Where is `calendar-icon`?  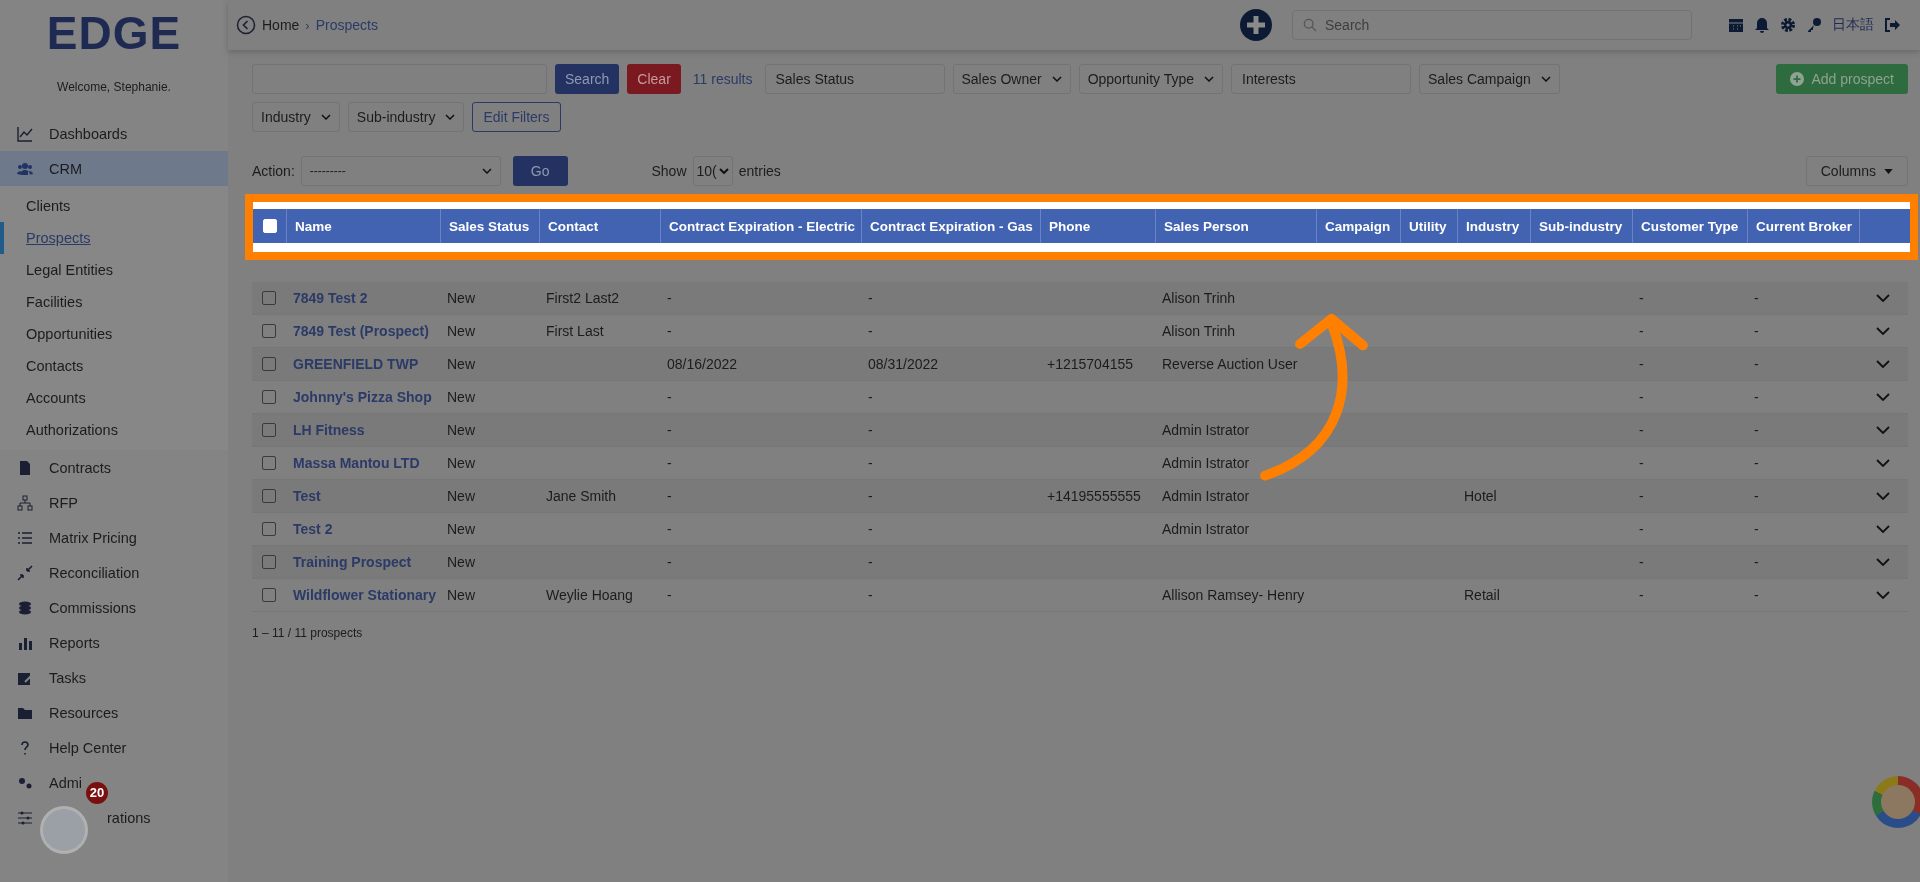 calendar-icon is located at coordinates (1736, 25).